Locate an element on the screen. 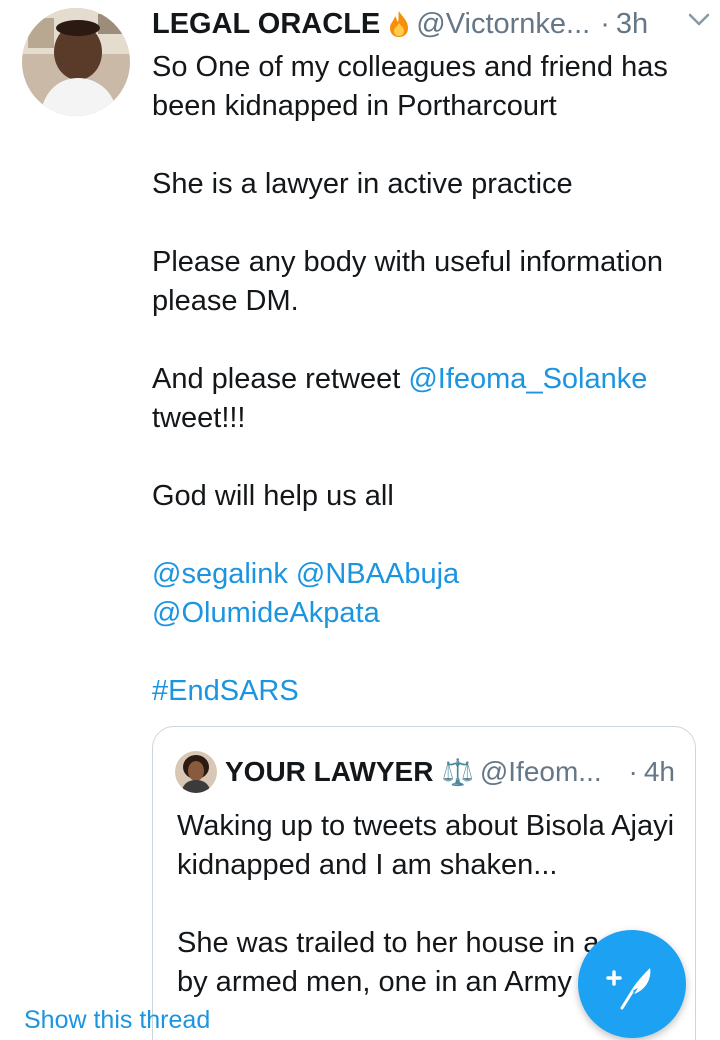 The width and height of the screenshot is (720, 1040). show-thread-link: Show this thread is located at coordinates (117, 1020).